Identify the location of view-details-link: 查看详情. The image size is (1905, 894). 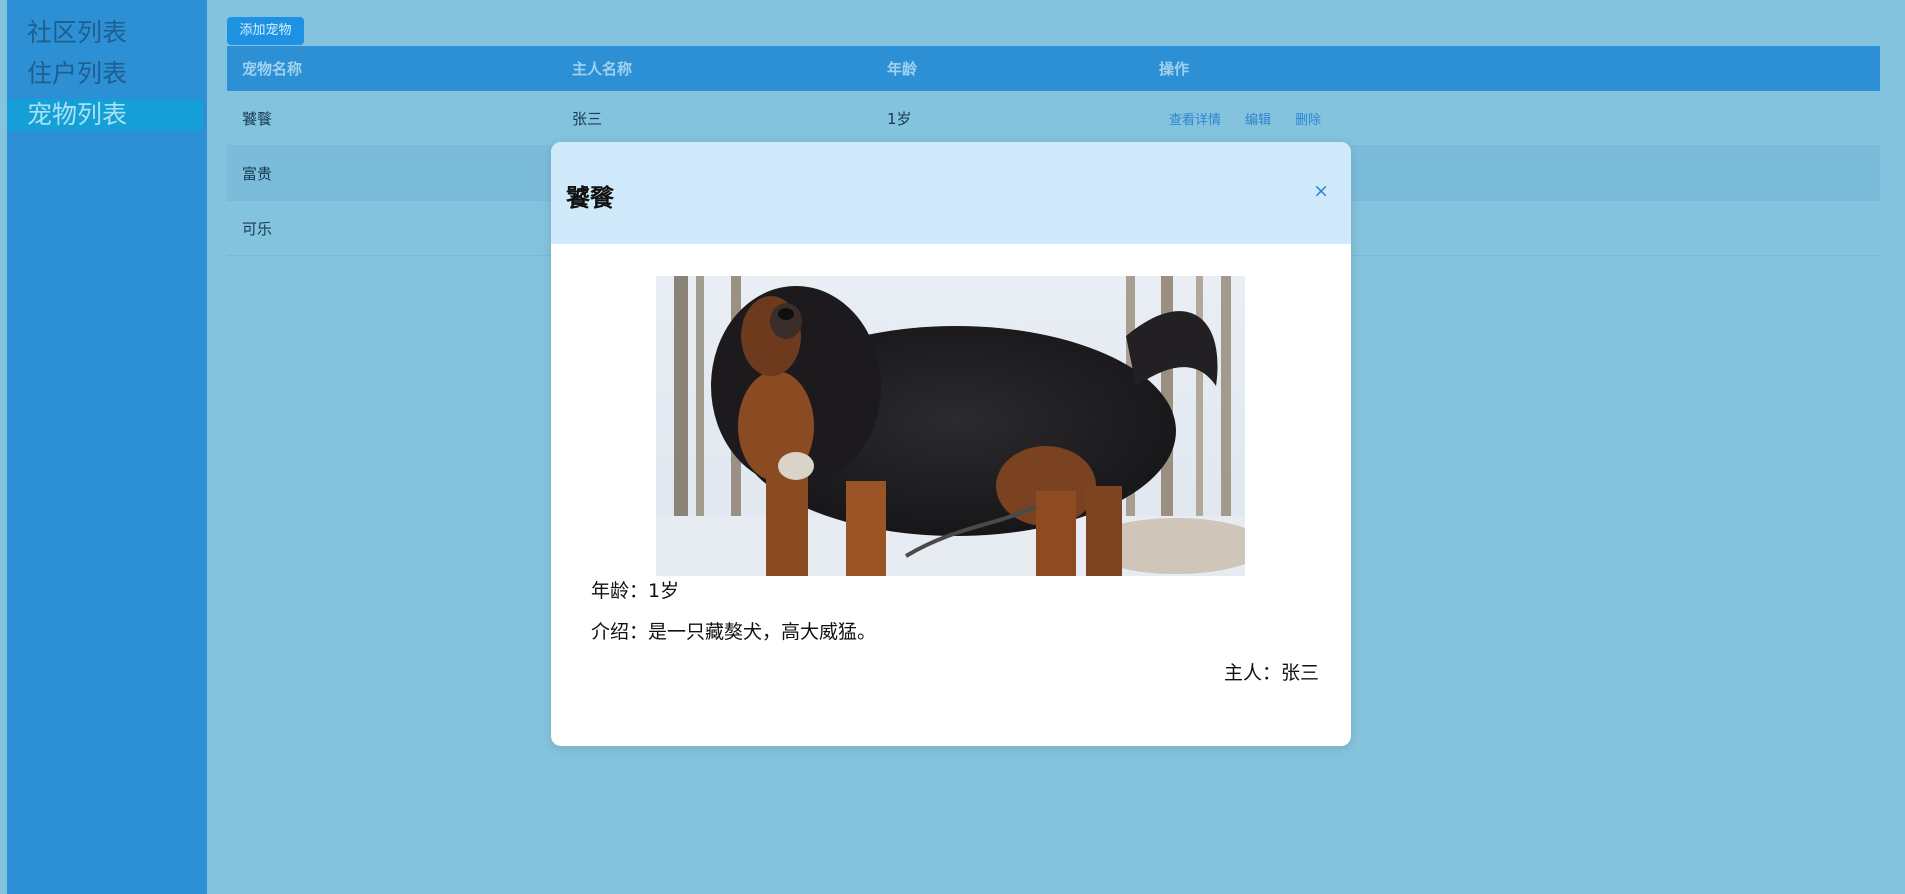
(1195, 118).